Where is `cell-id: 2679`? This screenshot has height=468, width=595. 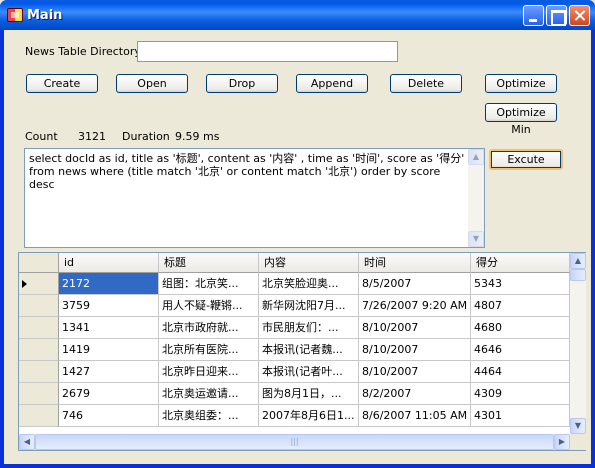
cell-id: 2679 is located at coordinates (109, 394).